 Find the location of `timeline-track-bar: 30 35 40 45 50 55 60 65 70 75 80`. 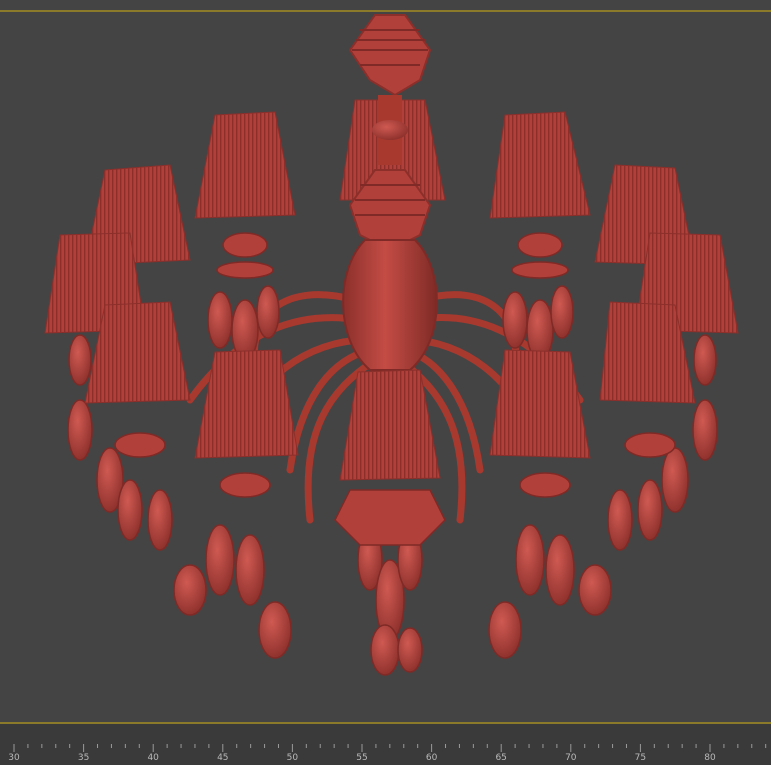

timeline-track-bar: 30 35 40 45 50 55 60 65 70 75 80 is located at coordinates (385, 744).